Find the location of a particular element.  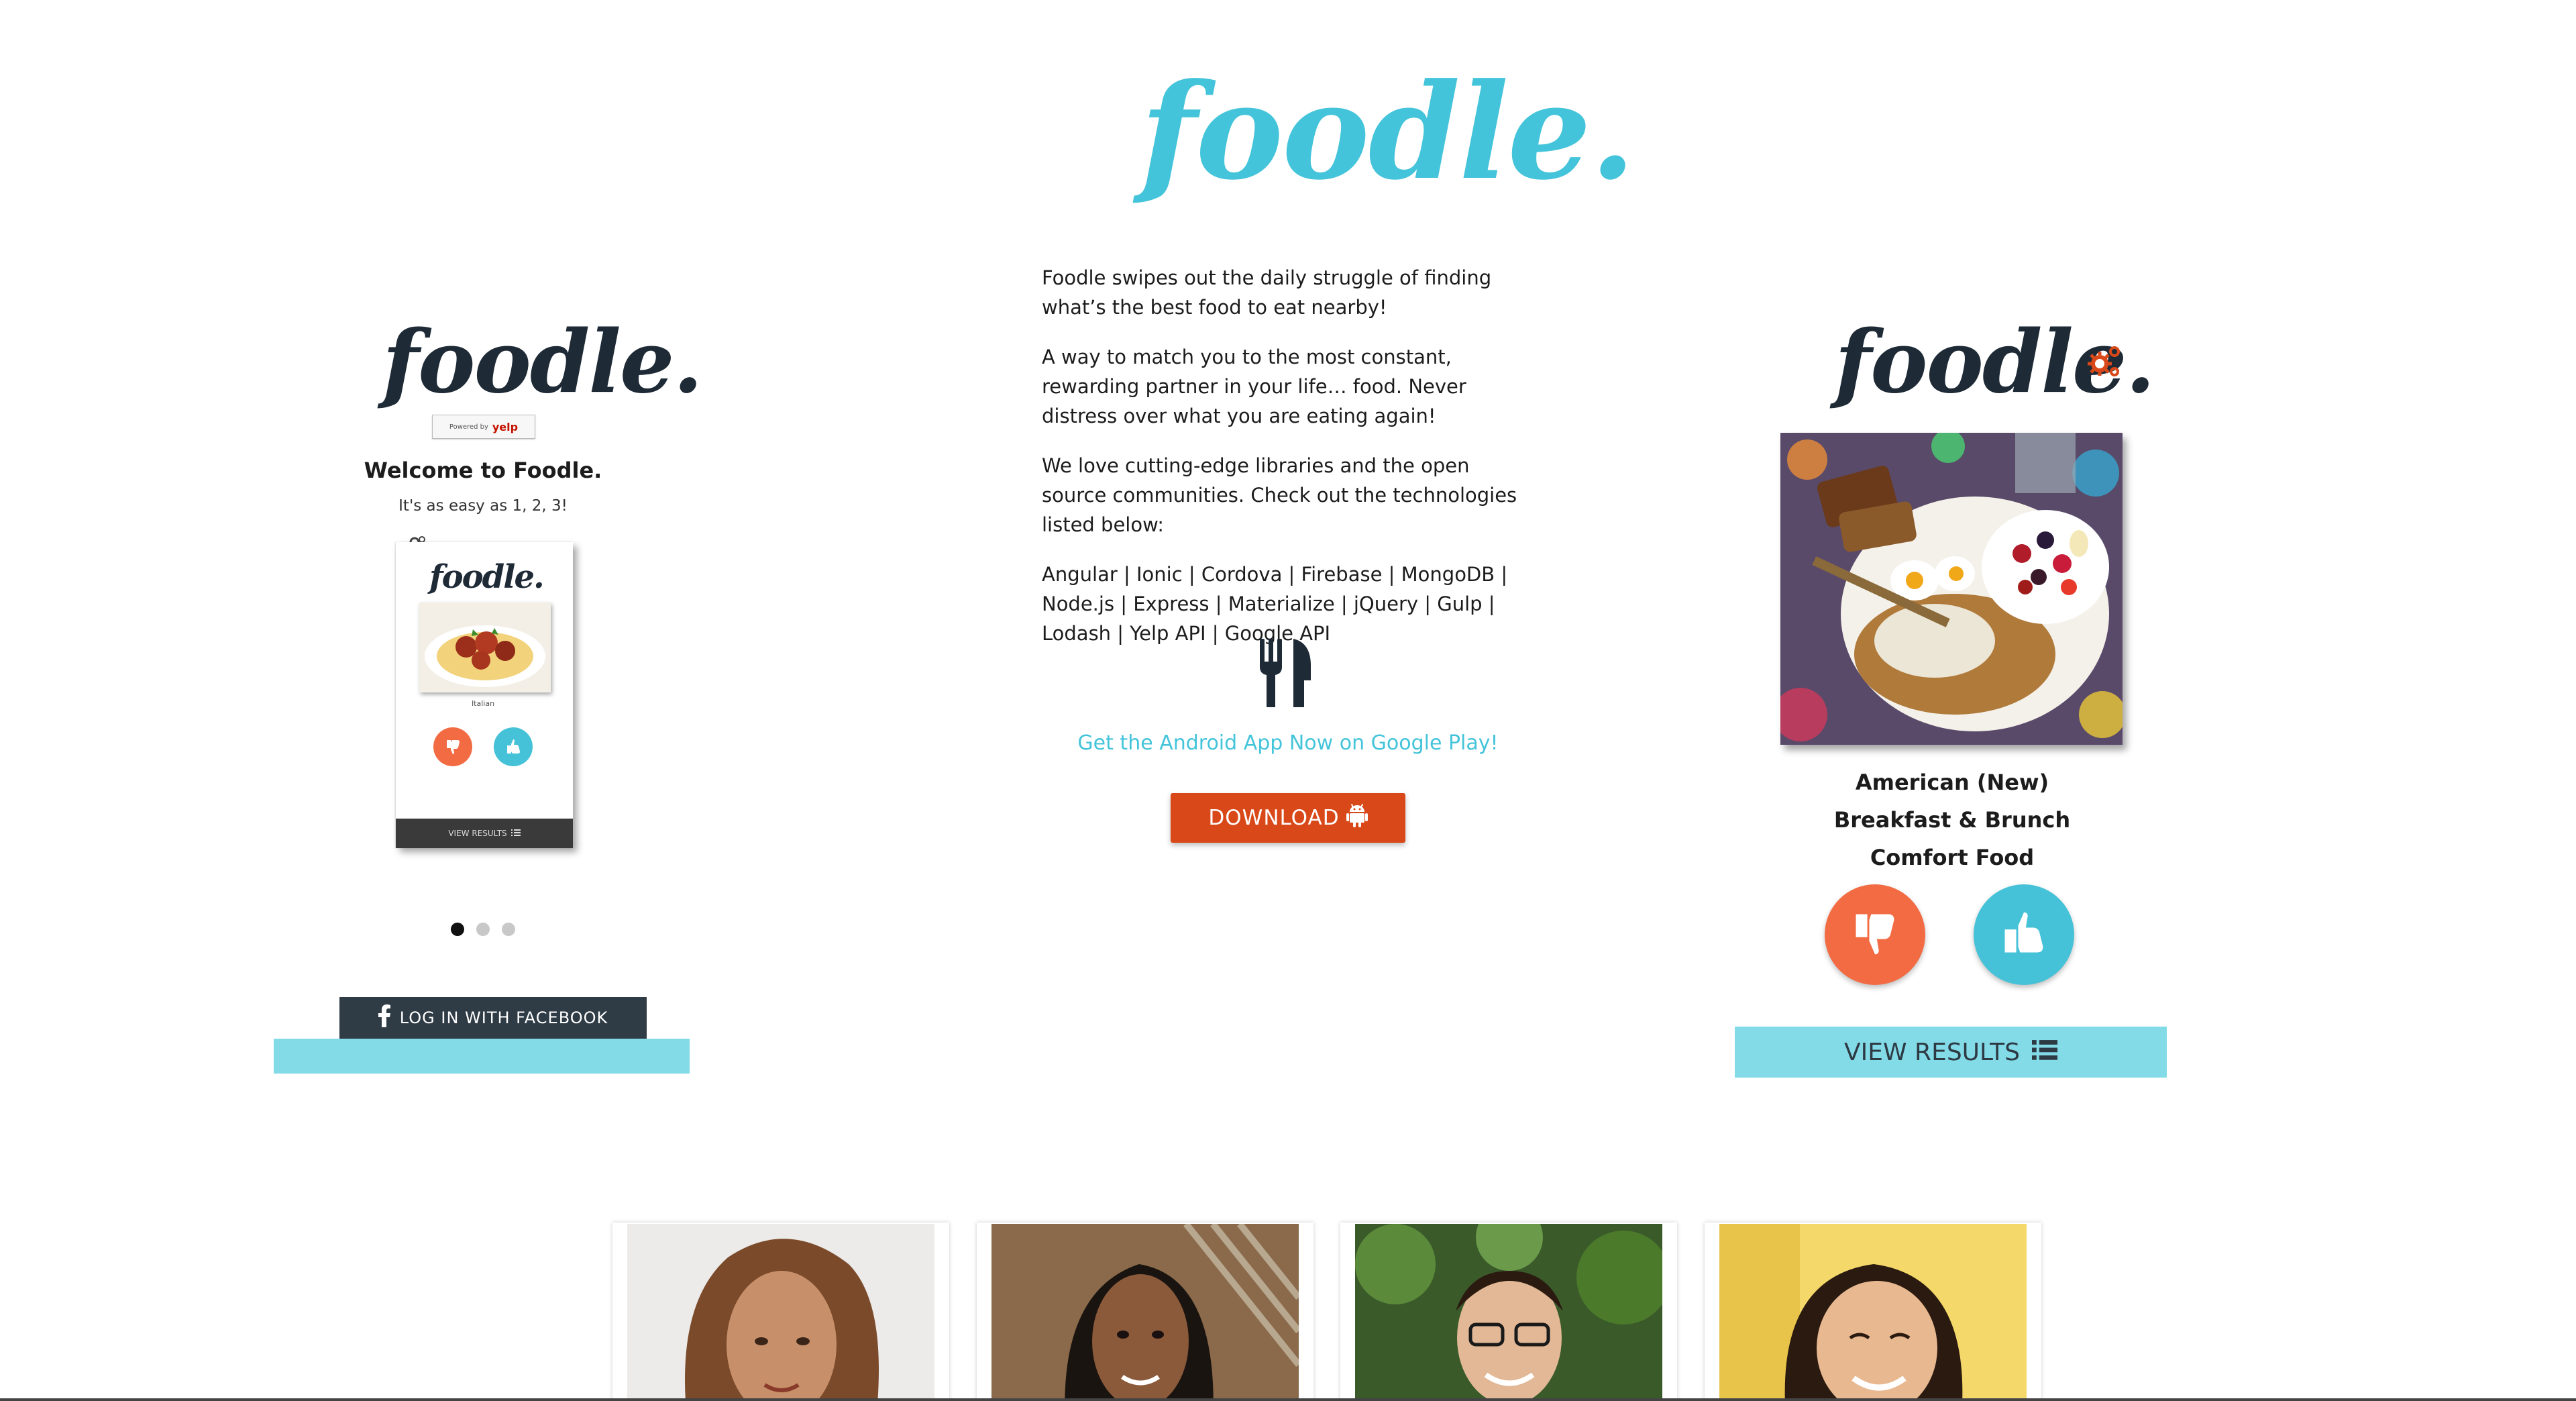

mini-category-caption: Italian is located at coordinates (483, 703).